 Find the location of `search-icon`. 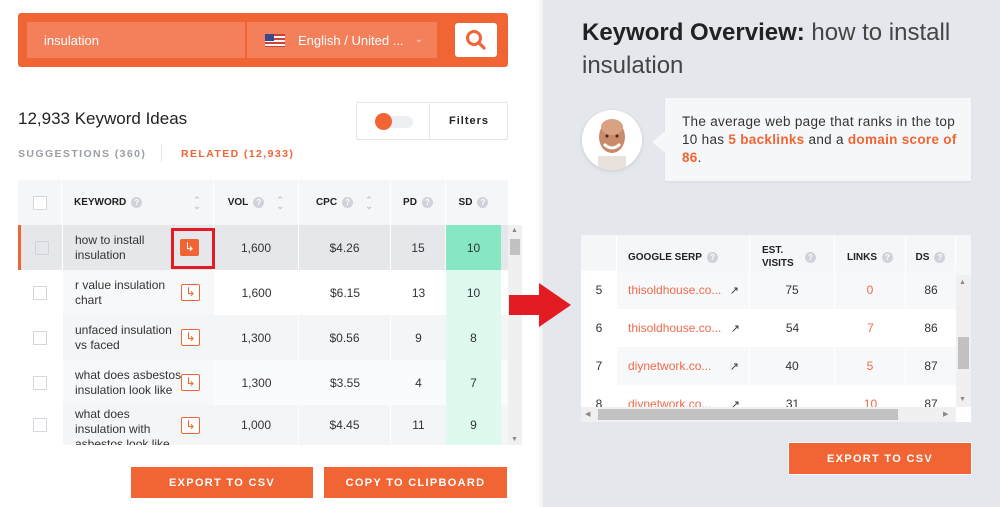

search-icon is located at coordinates (476, 40).